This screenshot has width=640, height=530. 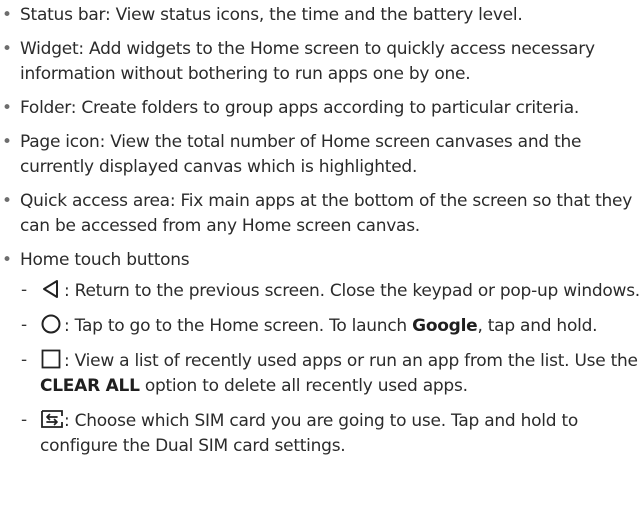 What do you see at coordinates (60, 142) in the screenshot?
I see `item-label: Page icon` at bounding box center [60, 142].